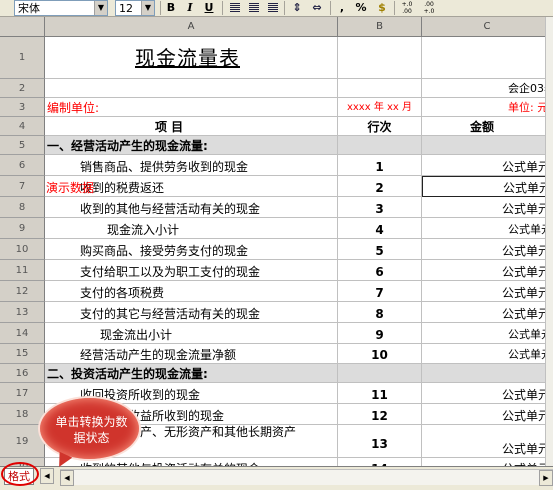 The height and width of the screenshot is (490, 553). What do you see at coordinates (22, 228) in the screenshot?
I see `row-header: 9` at bounding box center [22, 228].